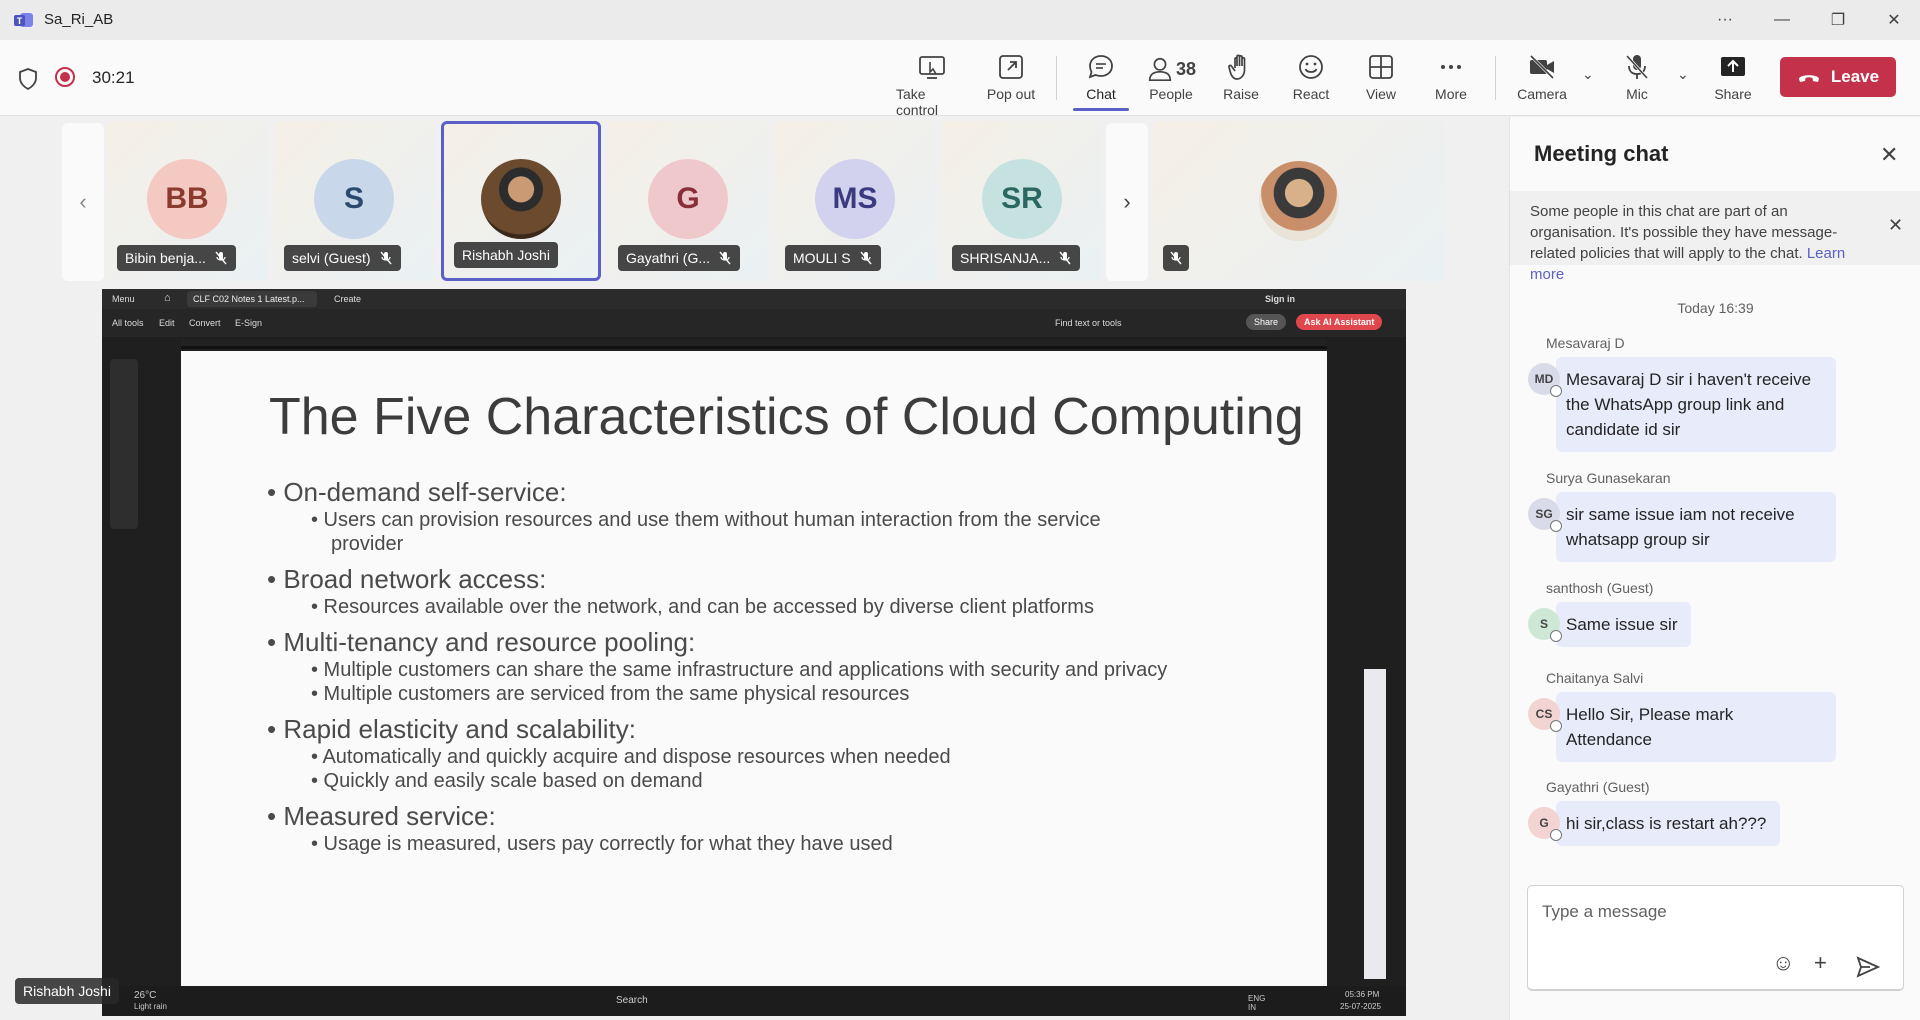  Describe the element at coordinates (1299, 201) in the screenshot. I see `participant-tile-video` at that location.